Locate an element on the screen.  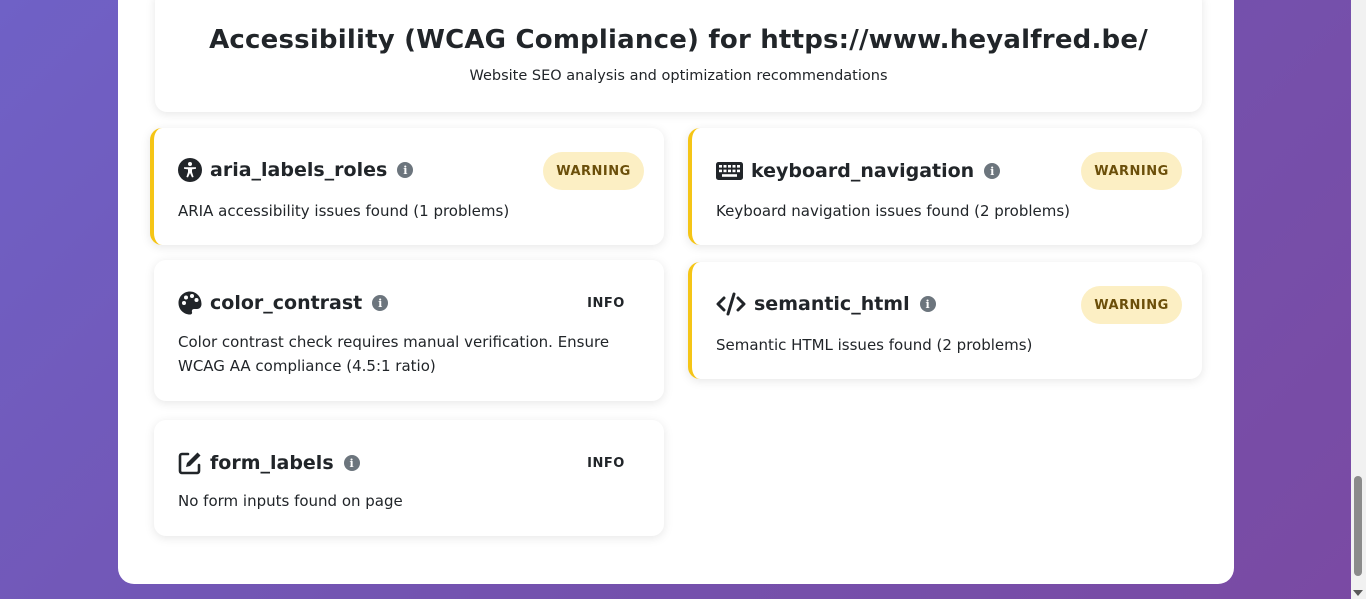
card-header: keyboard_navigation i is located at coordinates (858, 171).